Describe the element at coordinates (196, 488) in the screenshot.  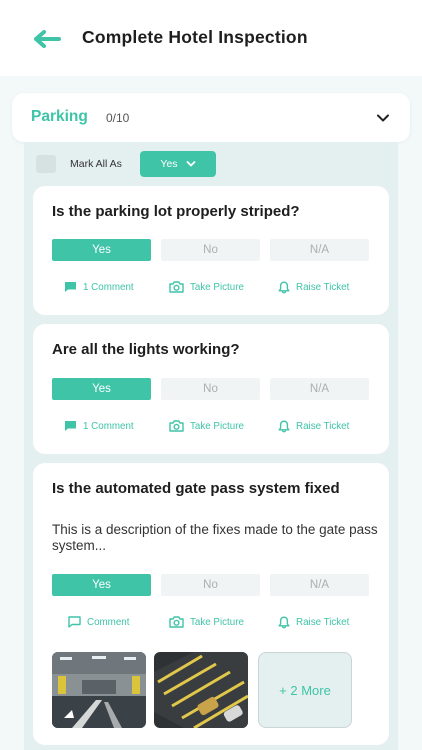
I see `question-title: Is the automated gate pass system fixed` at that location.